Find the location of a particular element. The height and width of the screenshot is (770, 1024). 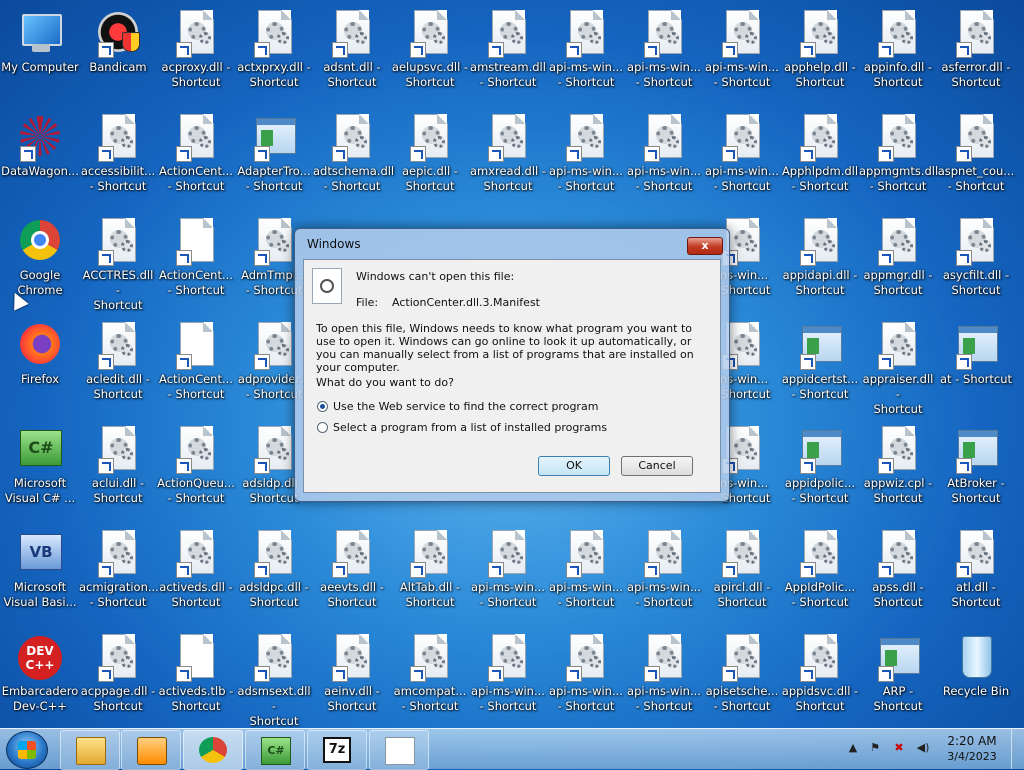

taskbar-7zip: 7z is located at coordinates (337, 750).